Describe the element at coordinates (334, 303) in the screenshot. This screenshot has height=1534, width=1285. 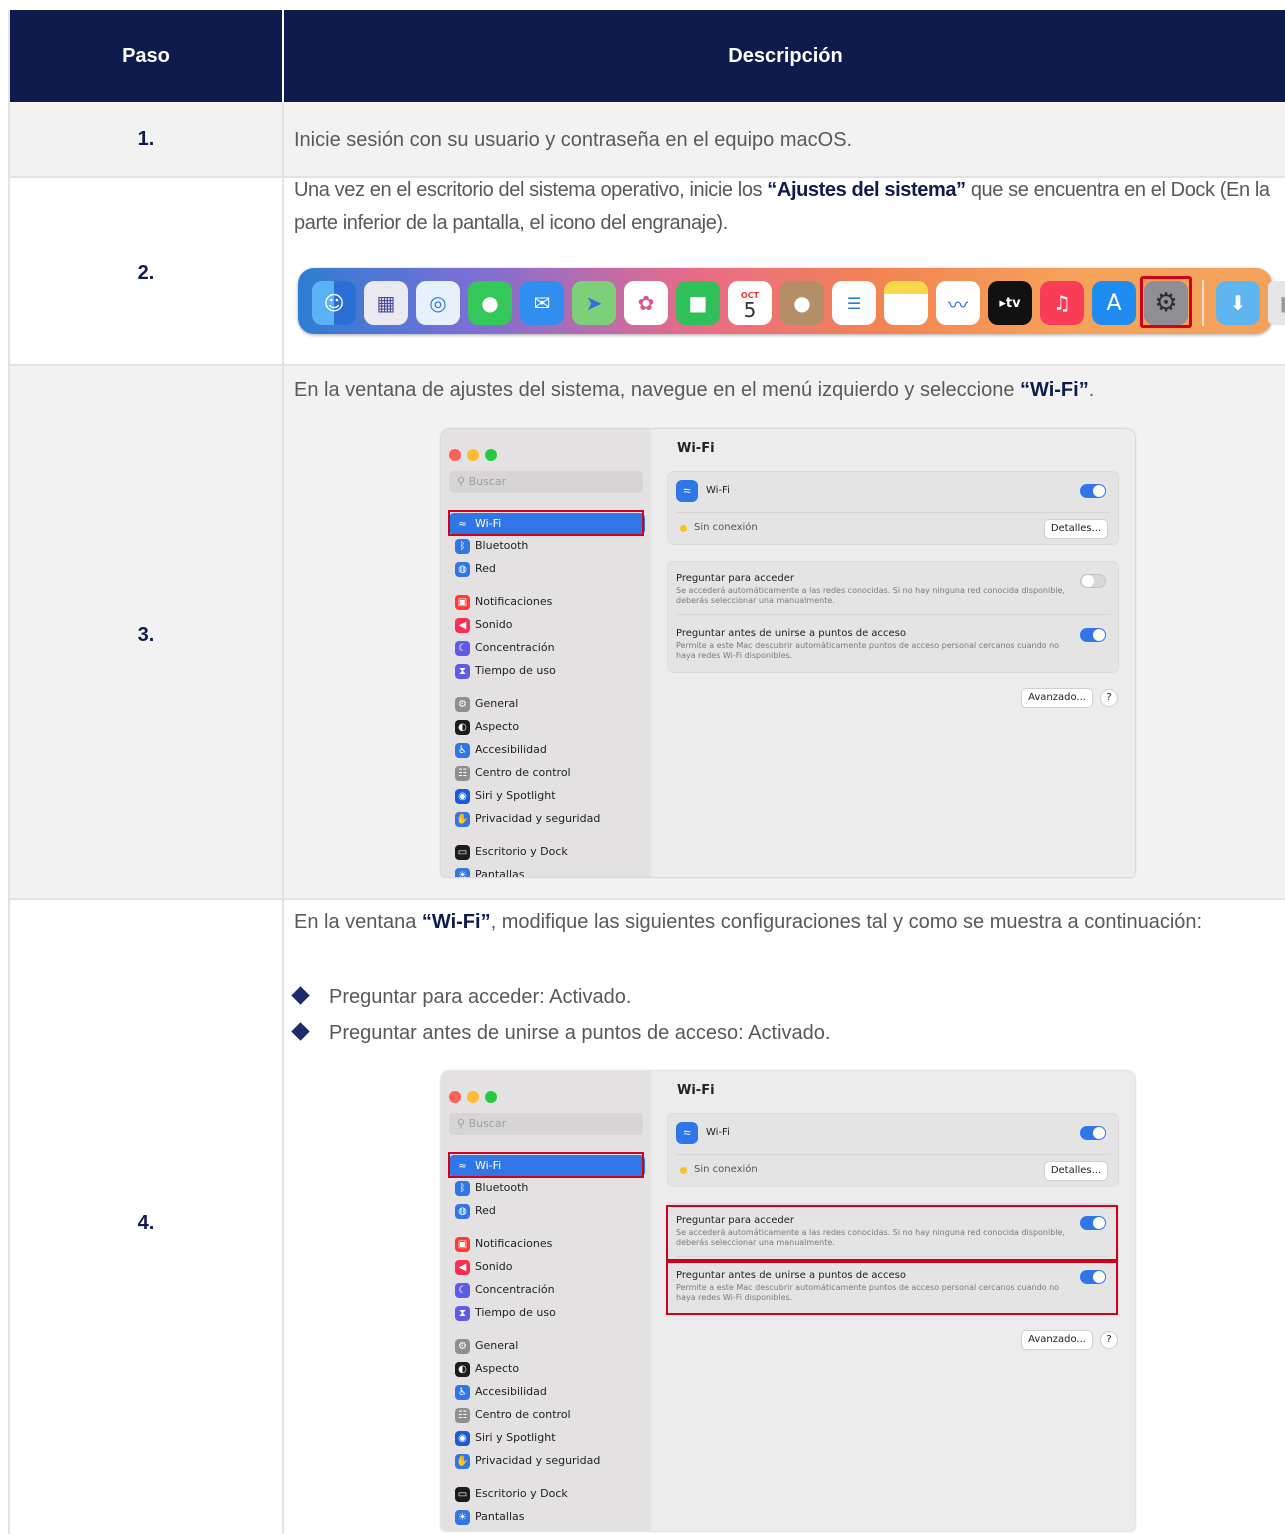
I see `finder-icon: ☺` at that location.